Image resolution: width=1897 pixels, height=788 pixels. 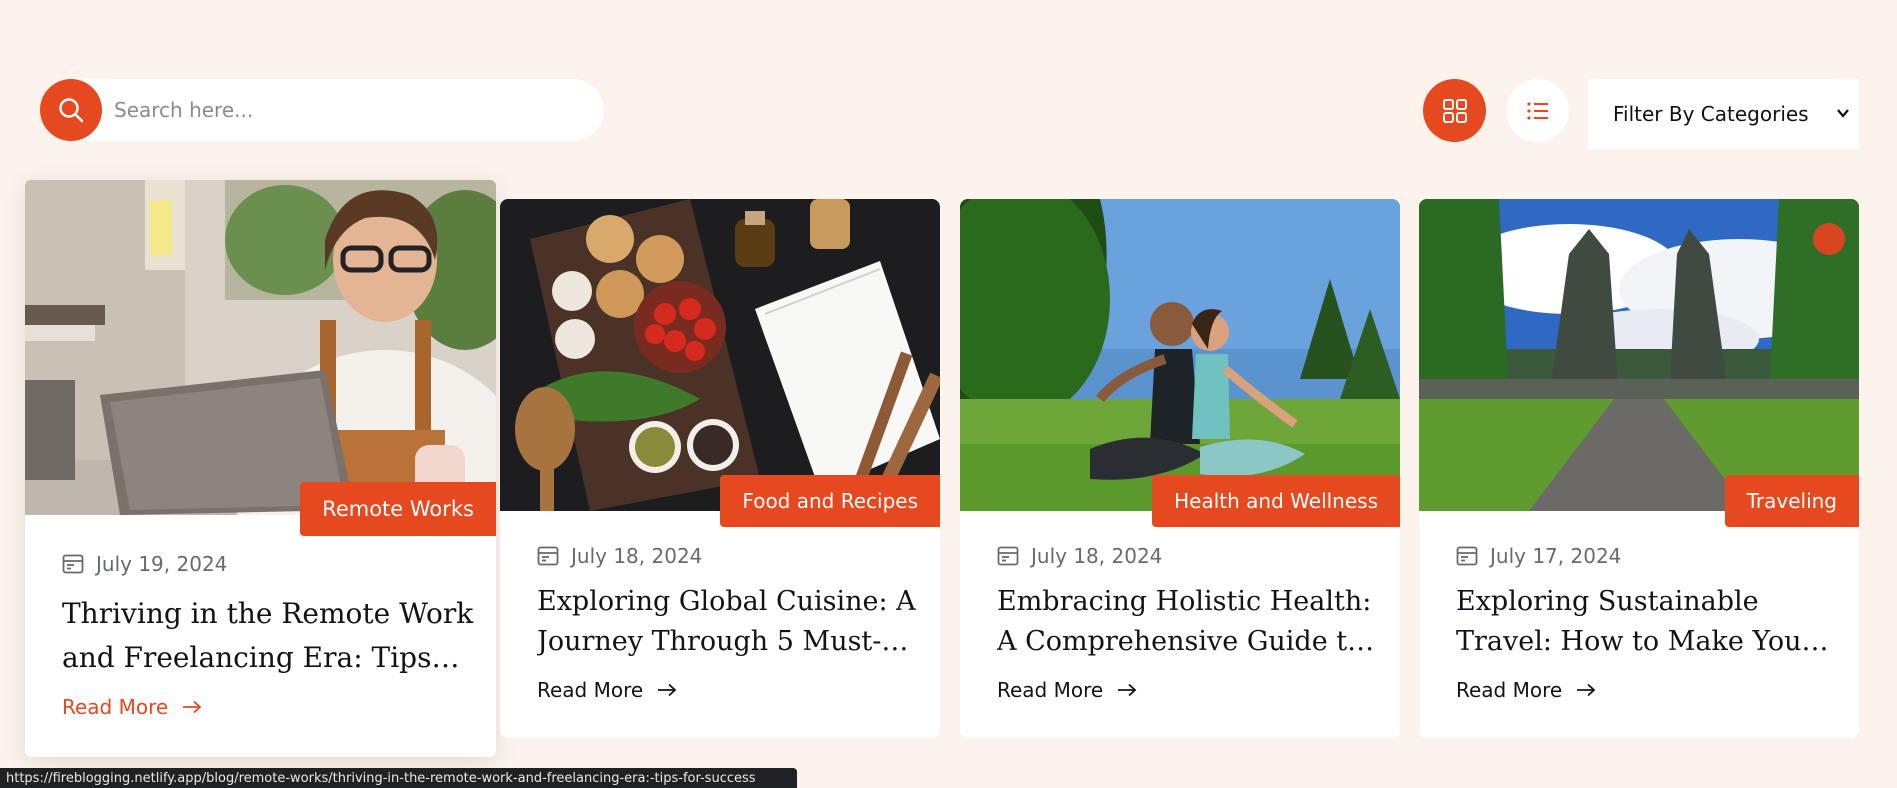 I want to click on card-image-remote-work, so click(x=260, y=347).